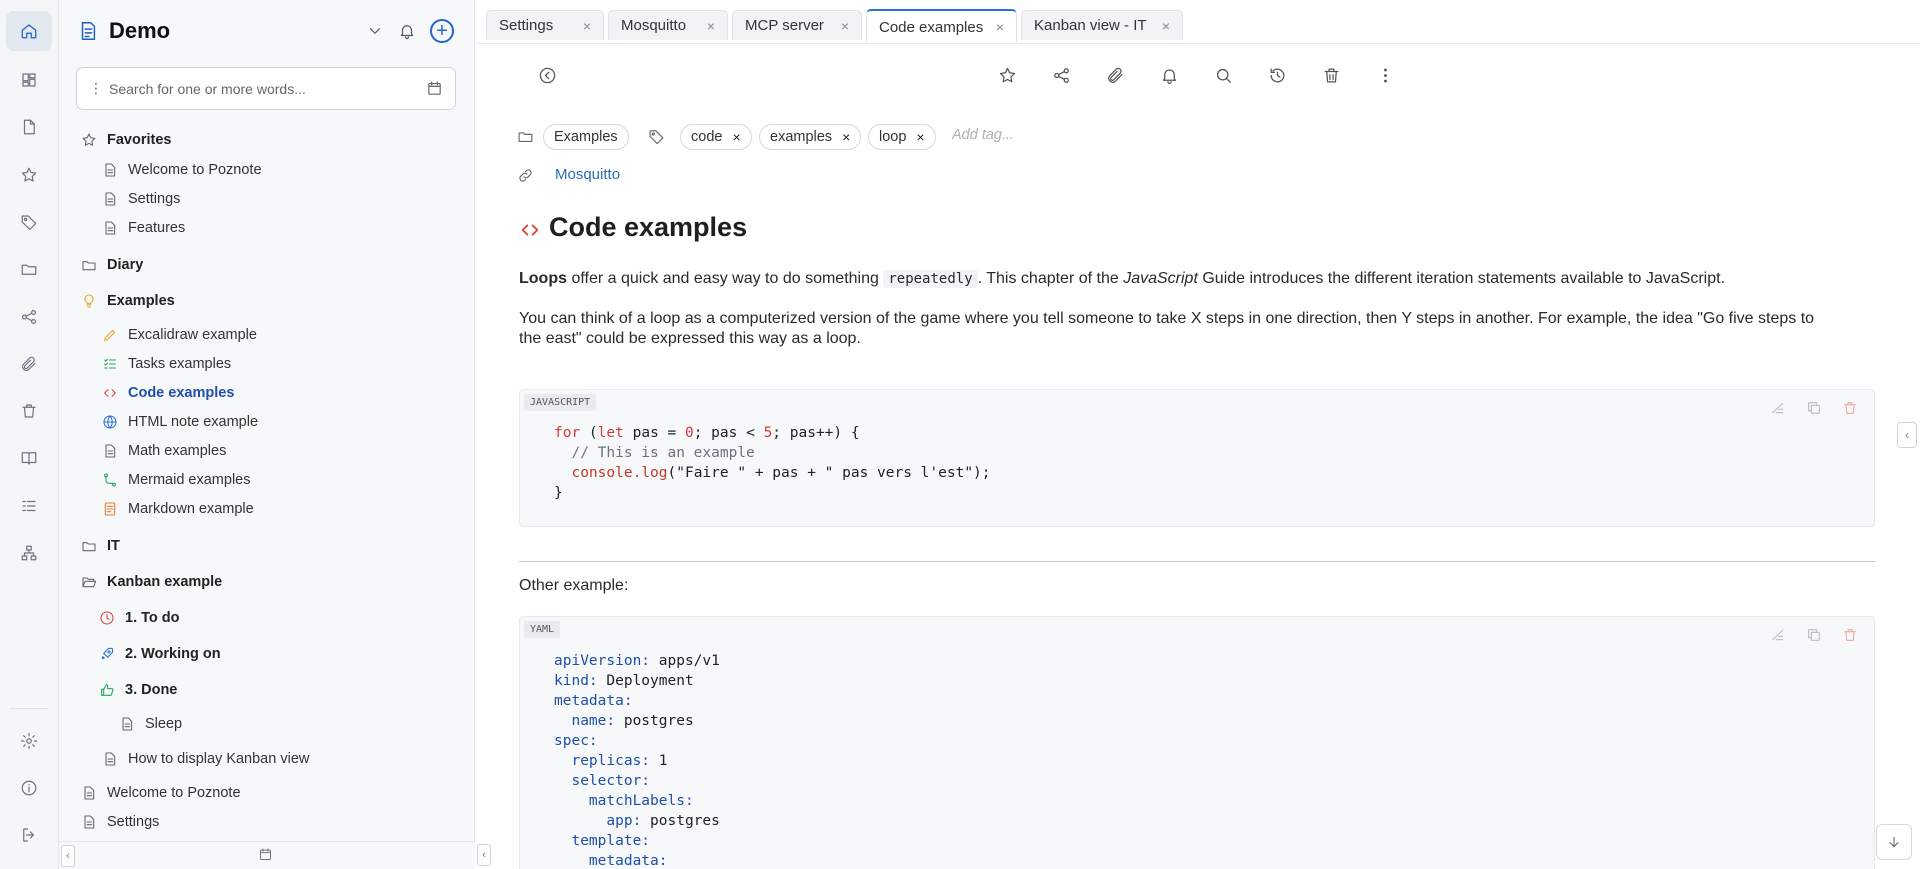 This screenshot has width=1920, height=869. Describe the element at coordinates (164, 451) in the screenshot. I see `tree-note-math: Math examples` at that location.